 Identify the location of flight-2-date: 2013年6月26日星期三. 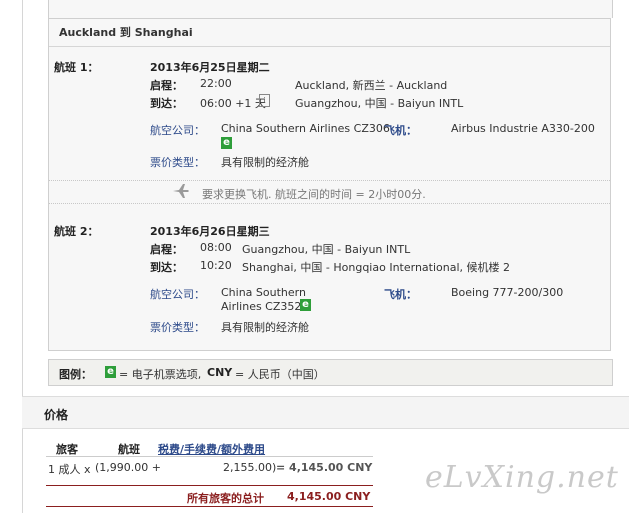
(210, 231).